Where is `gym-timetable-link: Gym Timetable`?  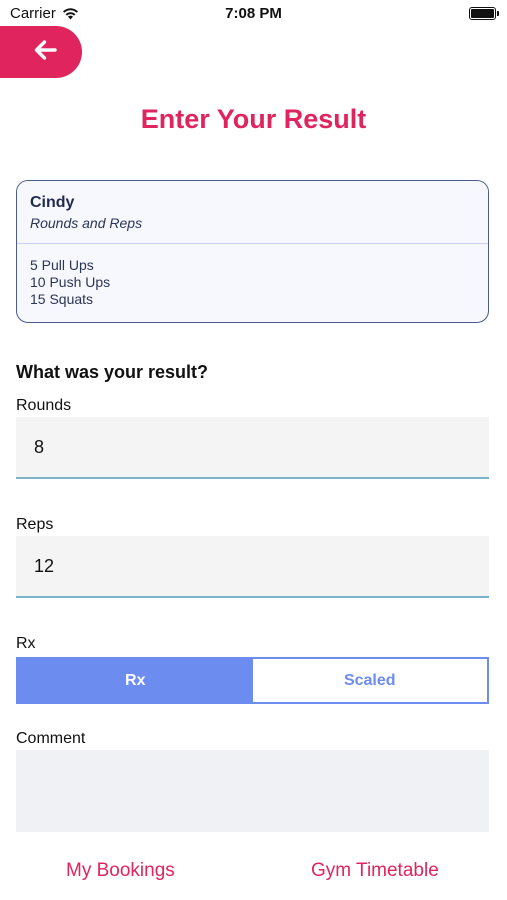 gym-timetable-link: Gym Timetable is located at coordinates (375, 871).